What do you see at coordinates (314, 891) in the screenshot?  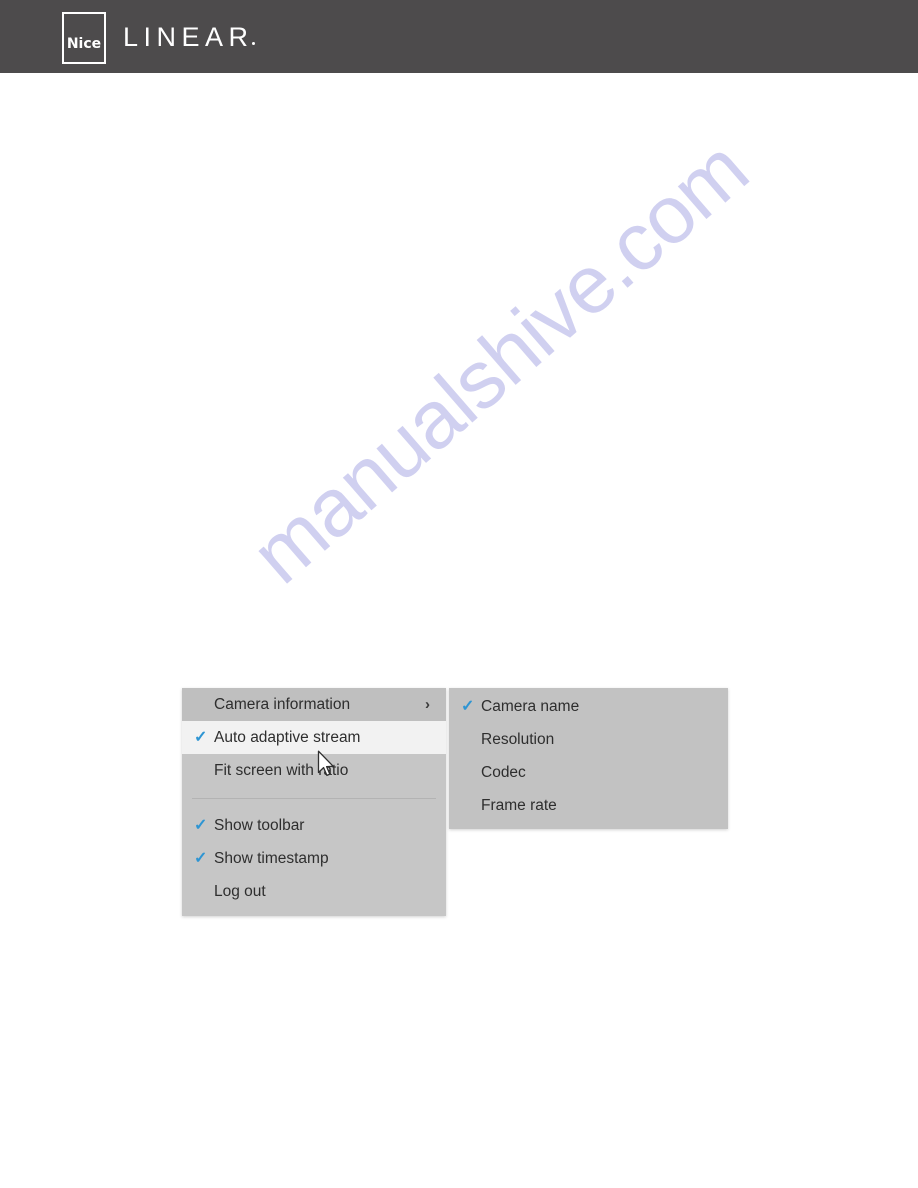 I see `menu-item-log-out: Log out` at bounding box center [314, 891].